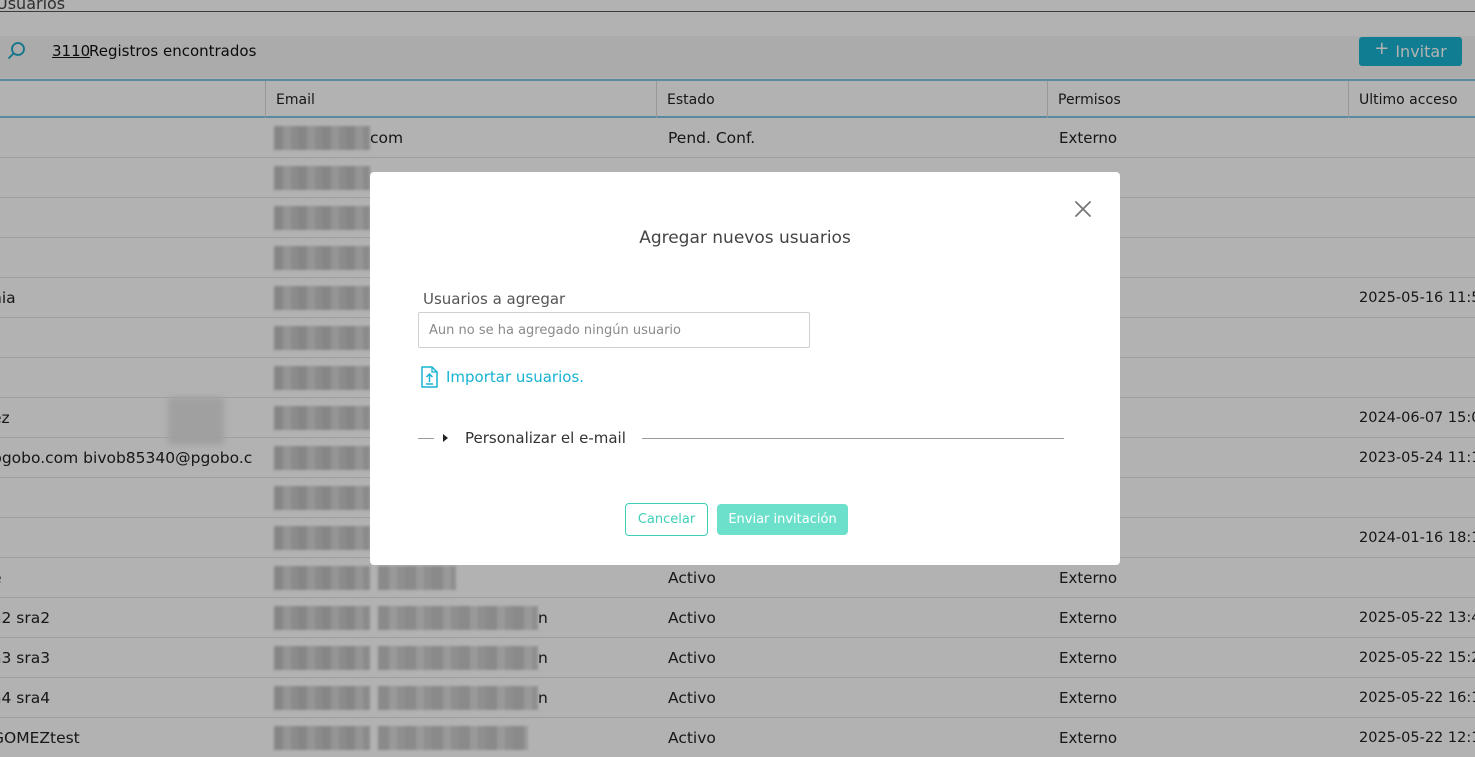 This screenshot has height=757, width=1475. What do you see at coordinates (445, 438) in the screenshot?
I see `caret-right-icon` at bounding box center [445, 438].